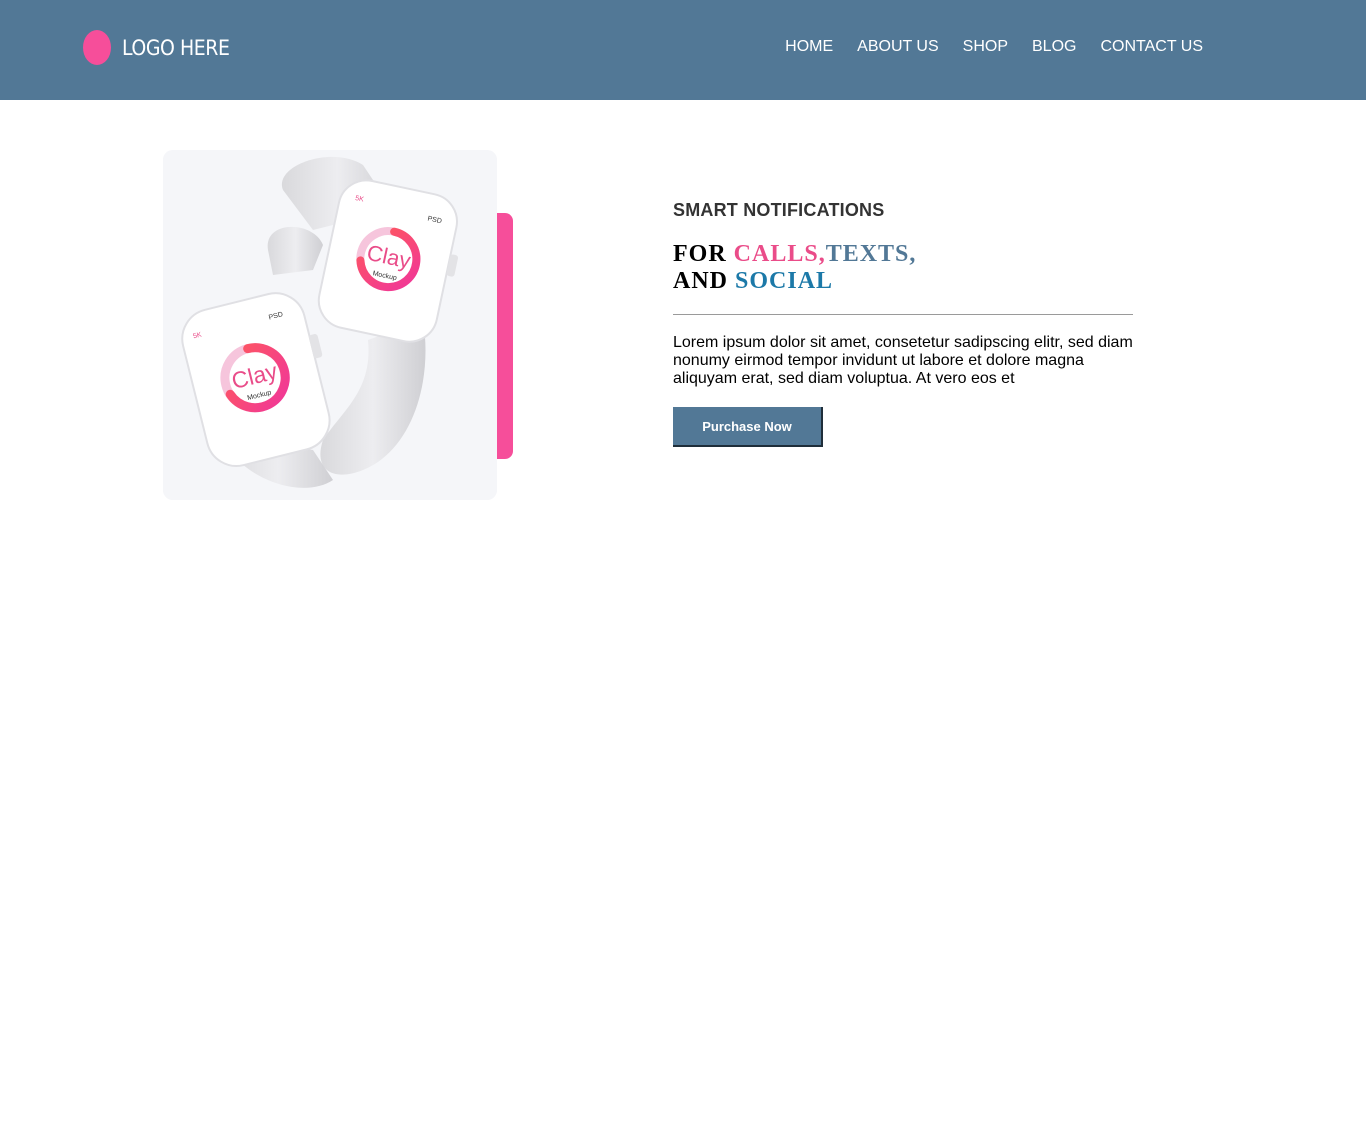 This screenshot has height=1136, width=1366. What do you see at coordinates (176, 47) in the screenshot?
I see `logo-text: LOGO HERE` at bounding box center [176, 47].